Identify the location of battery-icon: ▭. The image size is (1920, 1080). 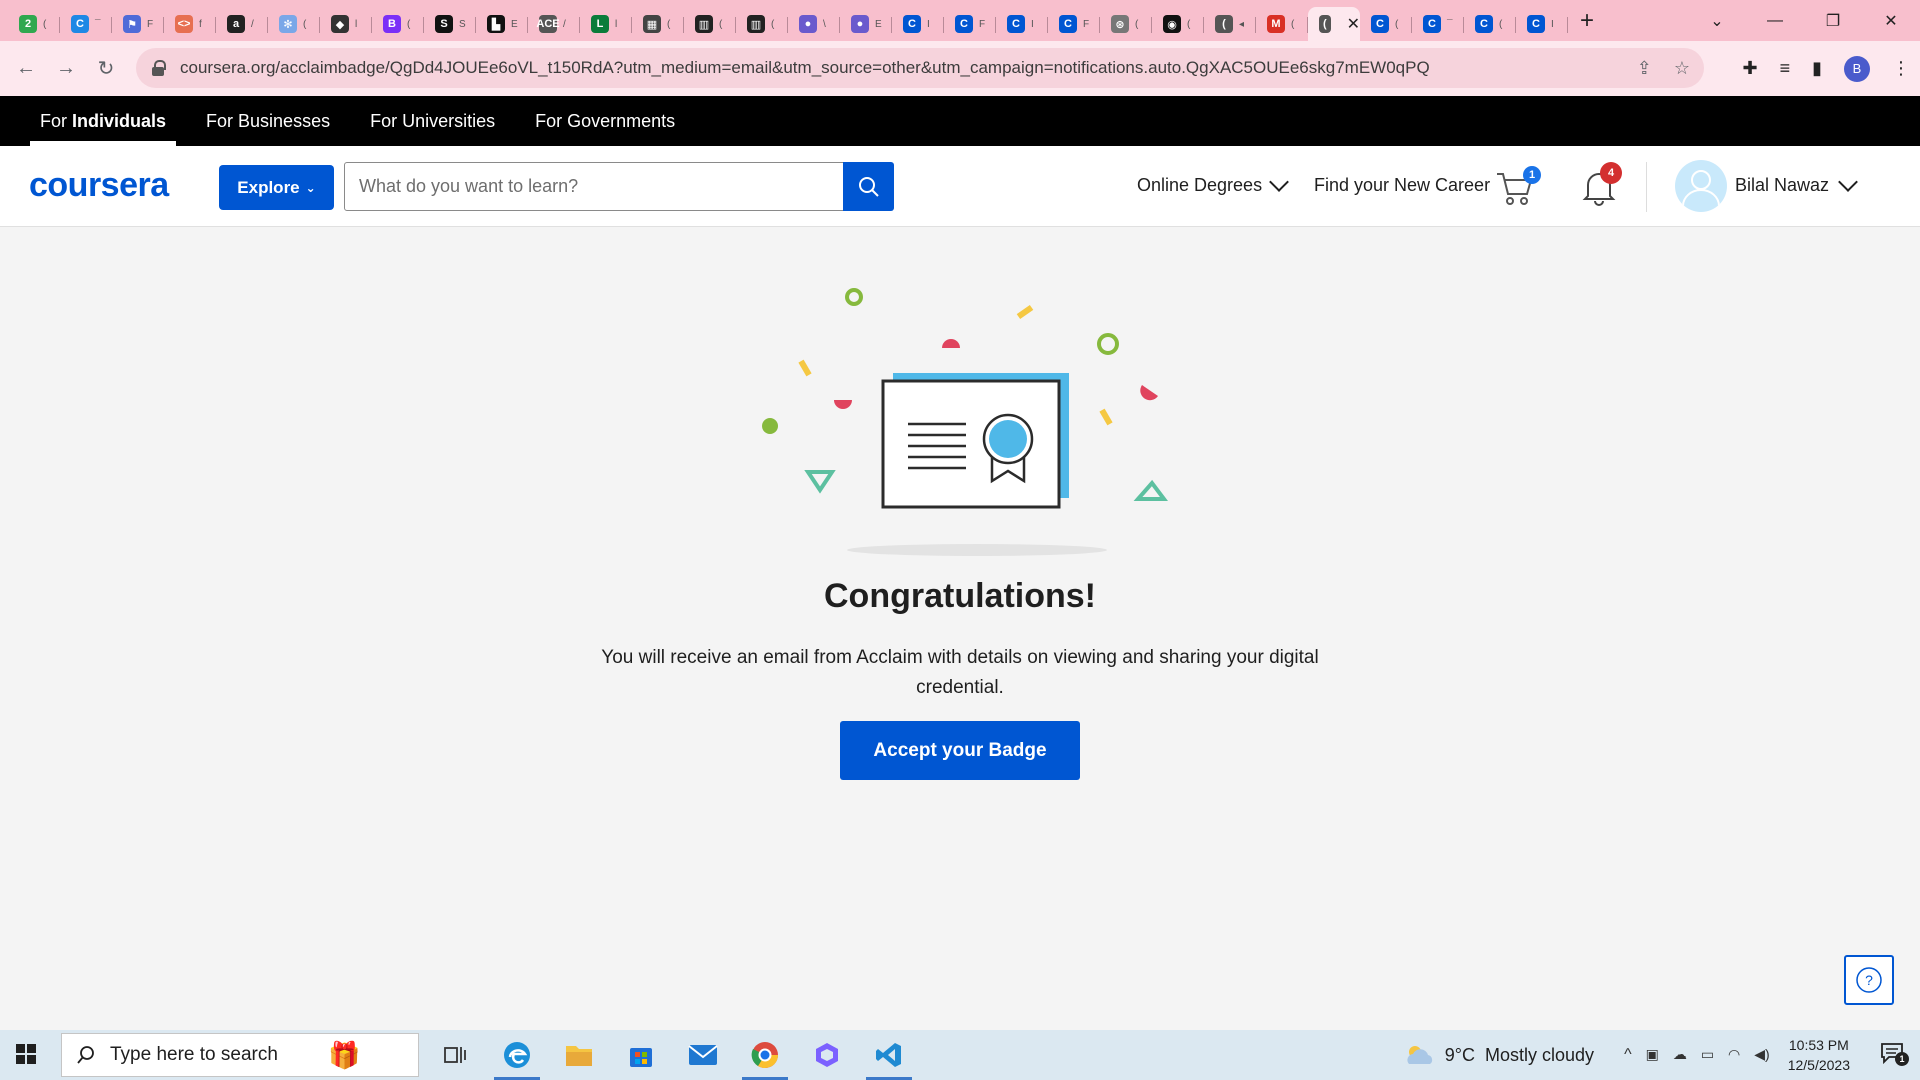
(1707, 1055).